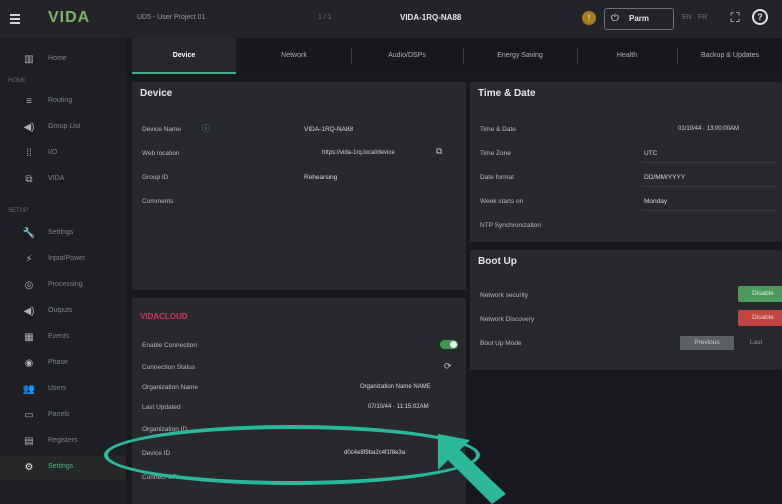 Image resolution: width=782 pixels, height=504 pixels. Describe the element at coordinates (398, 407) in the screenshot. I see `last-updated-value: 07/10/44 · 11:15:02AM` at that location.